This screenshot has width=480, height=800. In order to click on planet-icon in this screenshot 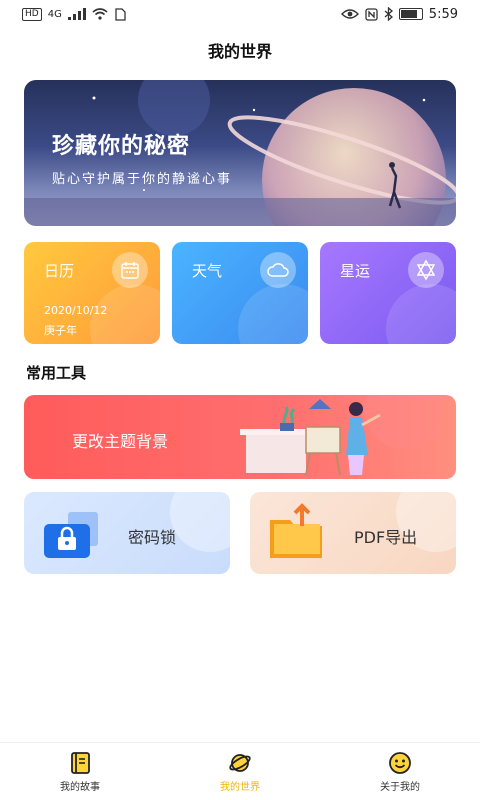, I will do `click(240, 762)`.